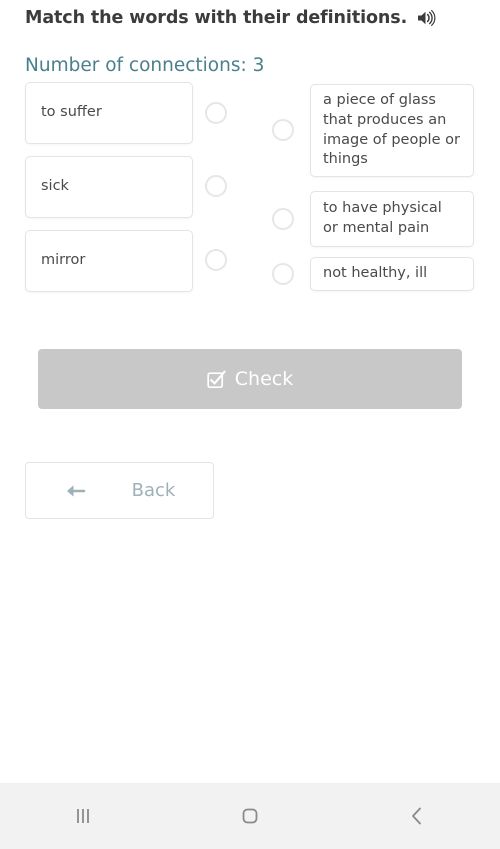 The image size is (500, 849). I want to click on check-button-label: Check, so click(264, 379).